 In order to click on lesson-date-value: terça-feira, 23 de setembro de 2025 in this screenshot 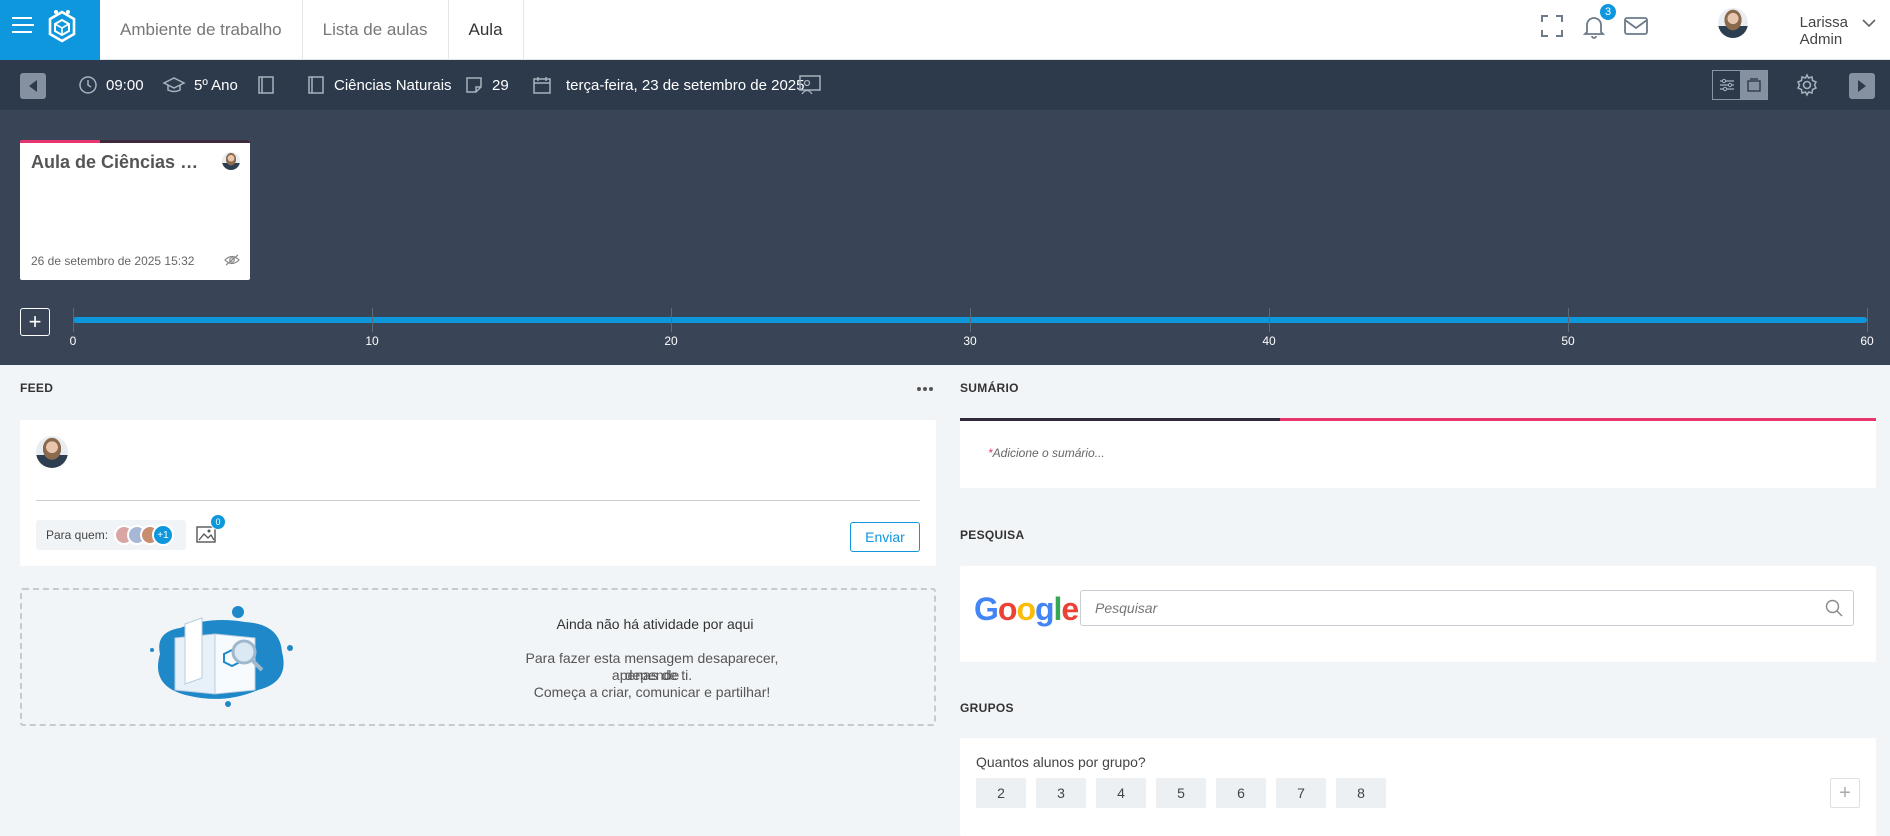, I will do `click(685, 85)`.